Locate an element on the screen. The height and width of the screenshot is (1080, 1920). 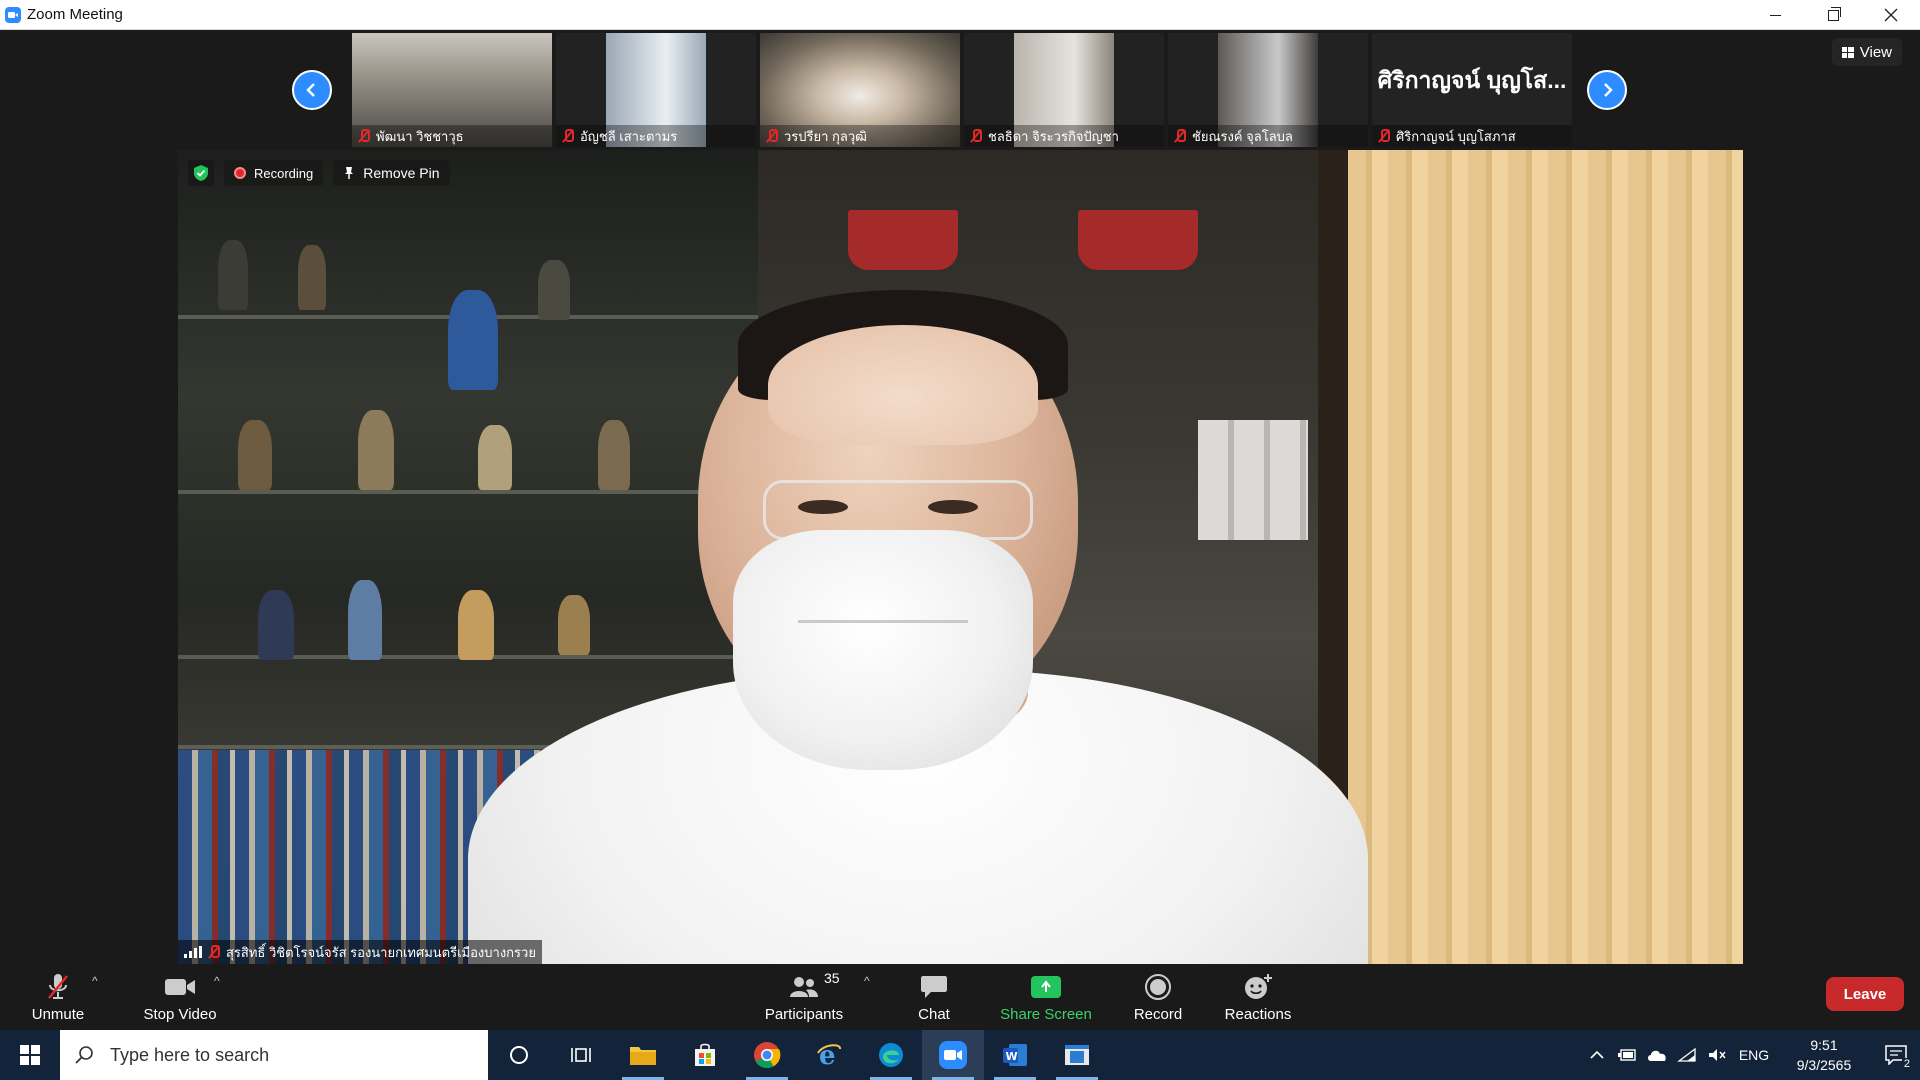
microphone-muted-icon is located at coordinates (58, 986).